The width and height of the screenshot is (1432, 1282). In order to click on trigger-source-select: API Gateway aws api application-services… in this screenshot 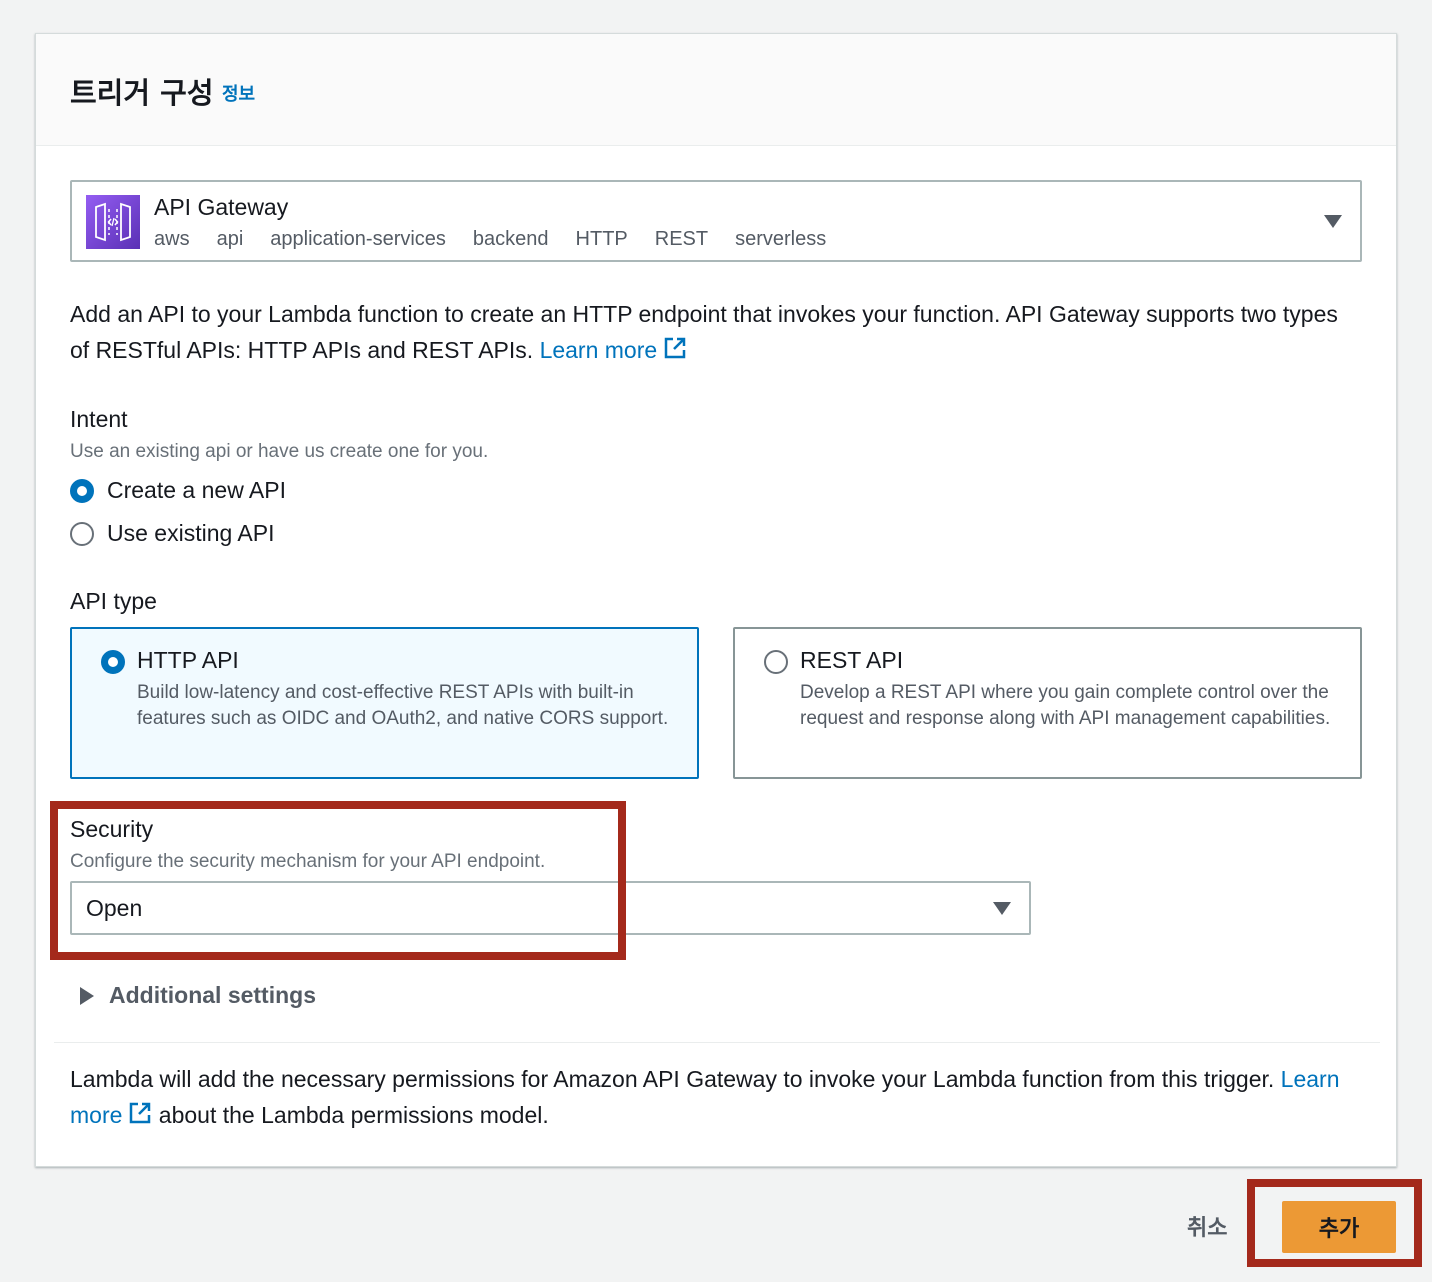, I will do `click(716, 221)`.